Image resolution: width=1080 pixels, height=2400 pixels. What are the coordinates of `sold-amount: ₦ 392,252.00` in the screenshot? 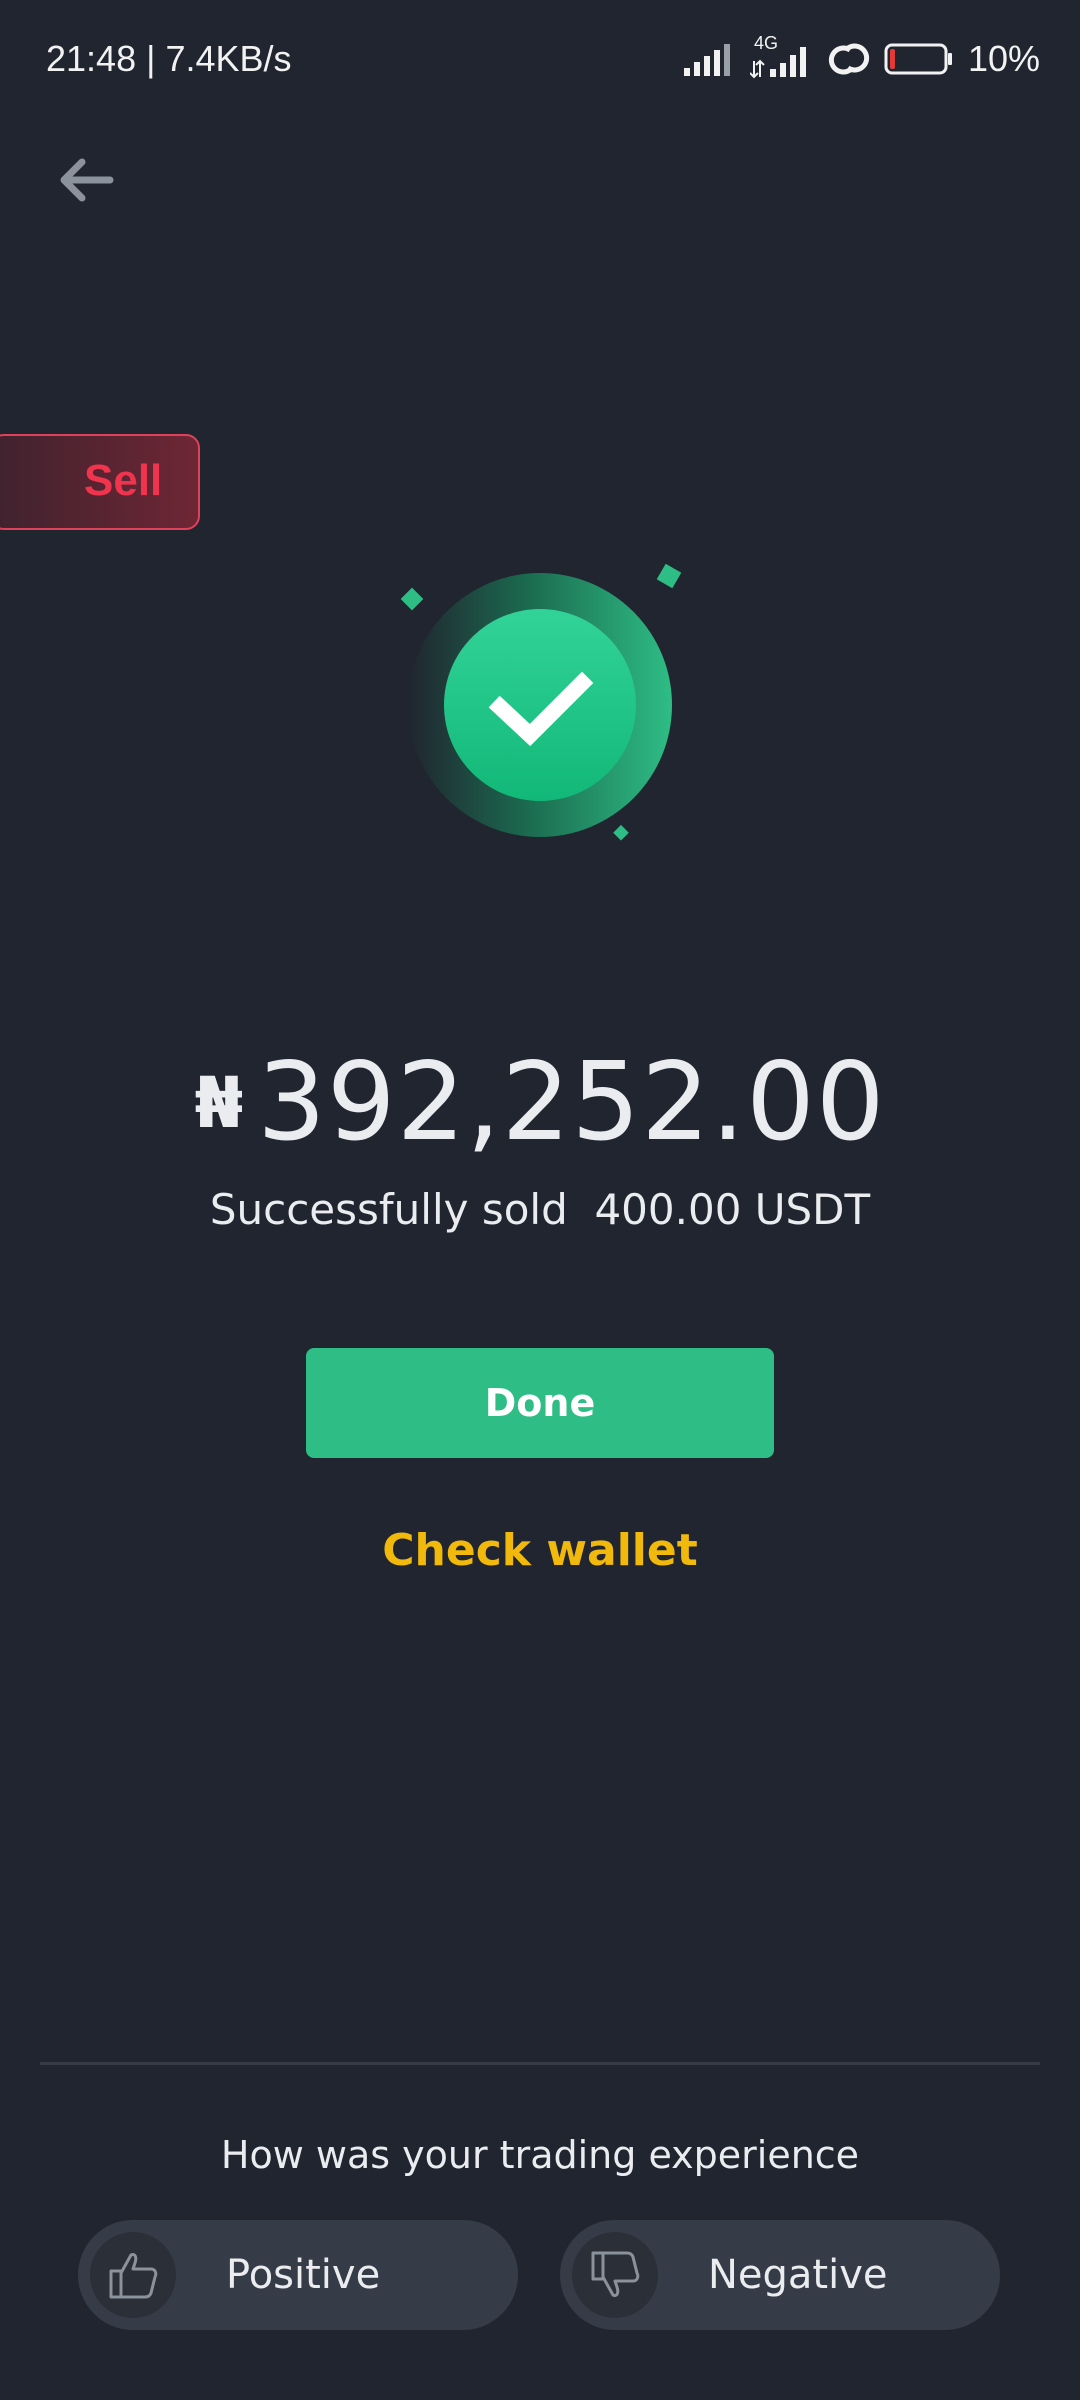 It's located at (540, 1102).